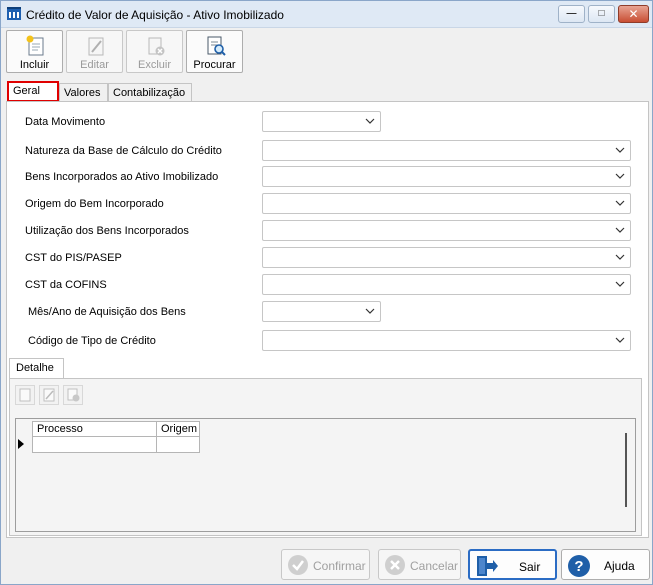 This screenshot has width=653, height=585. Describe the element at coordinates (92, 341) in the screenshot. I see `codigo-tipo-credito-label: Código de Tipo de Crédito` at that location.